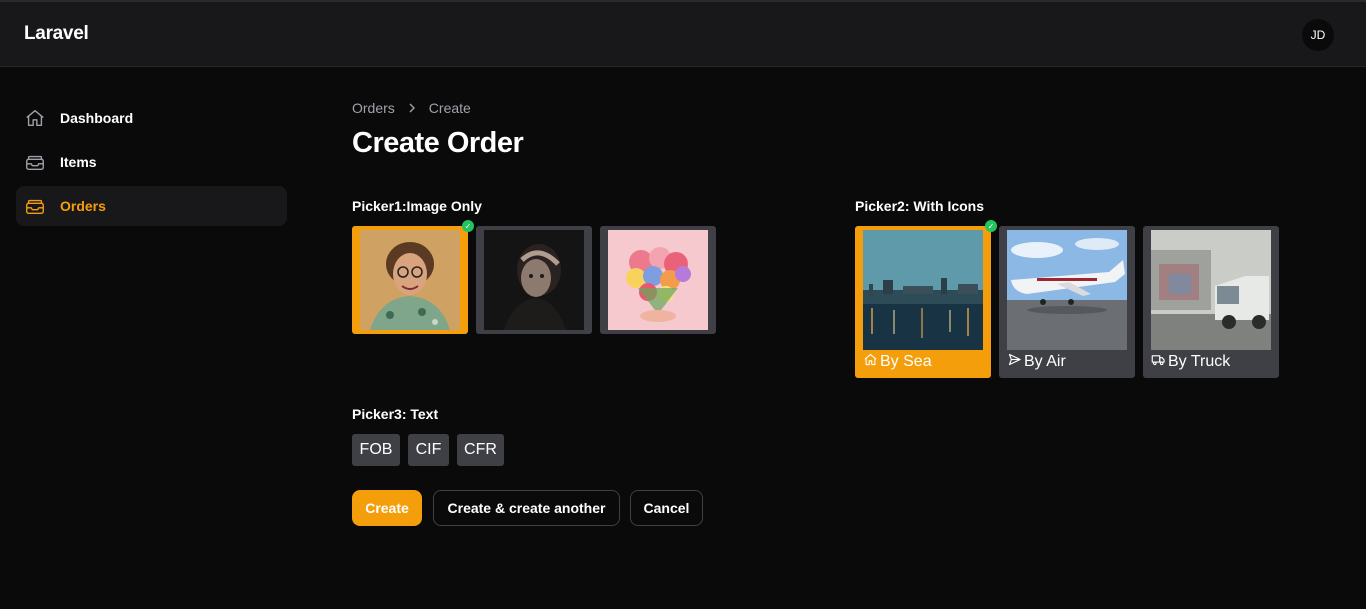 This screenshot has height=609, width=1366. I want to click on brand-logo: Laravel, so click(56, 34).